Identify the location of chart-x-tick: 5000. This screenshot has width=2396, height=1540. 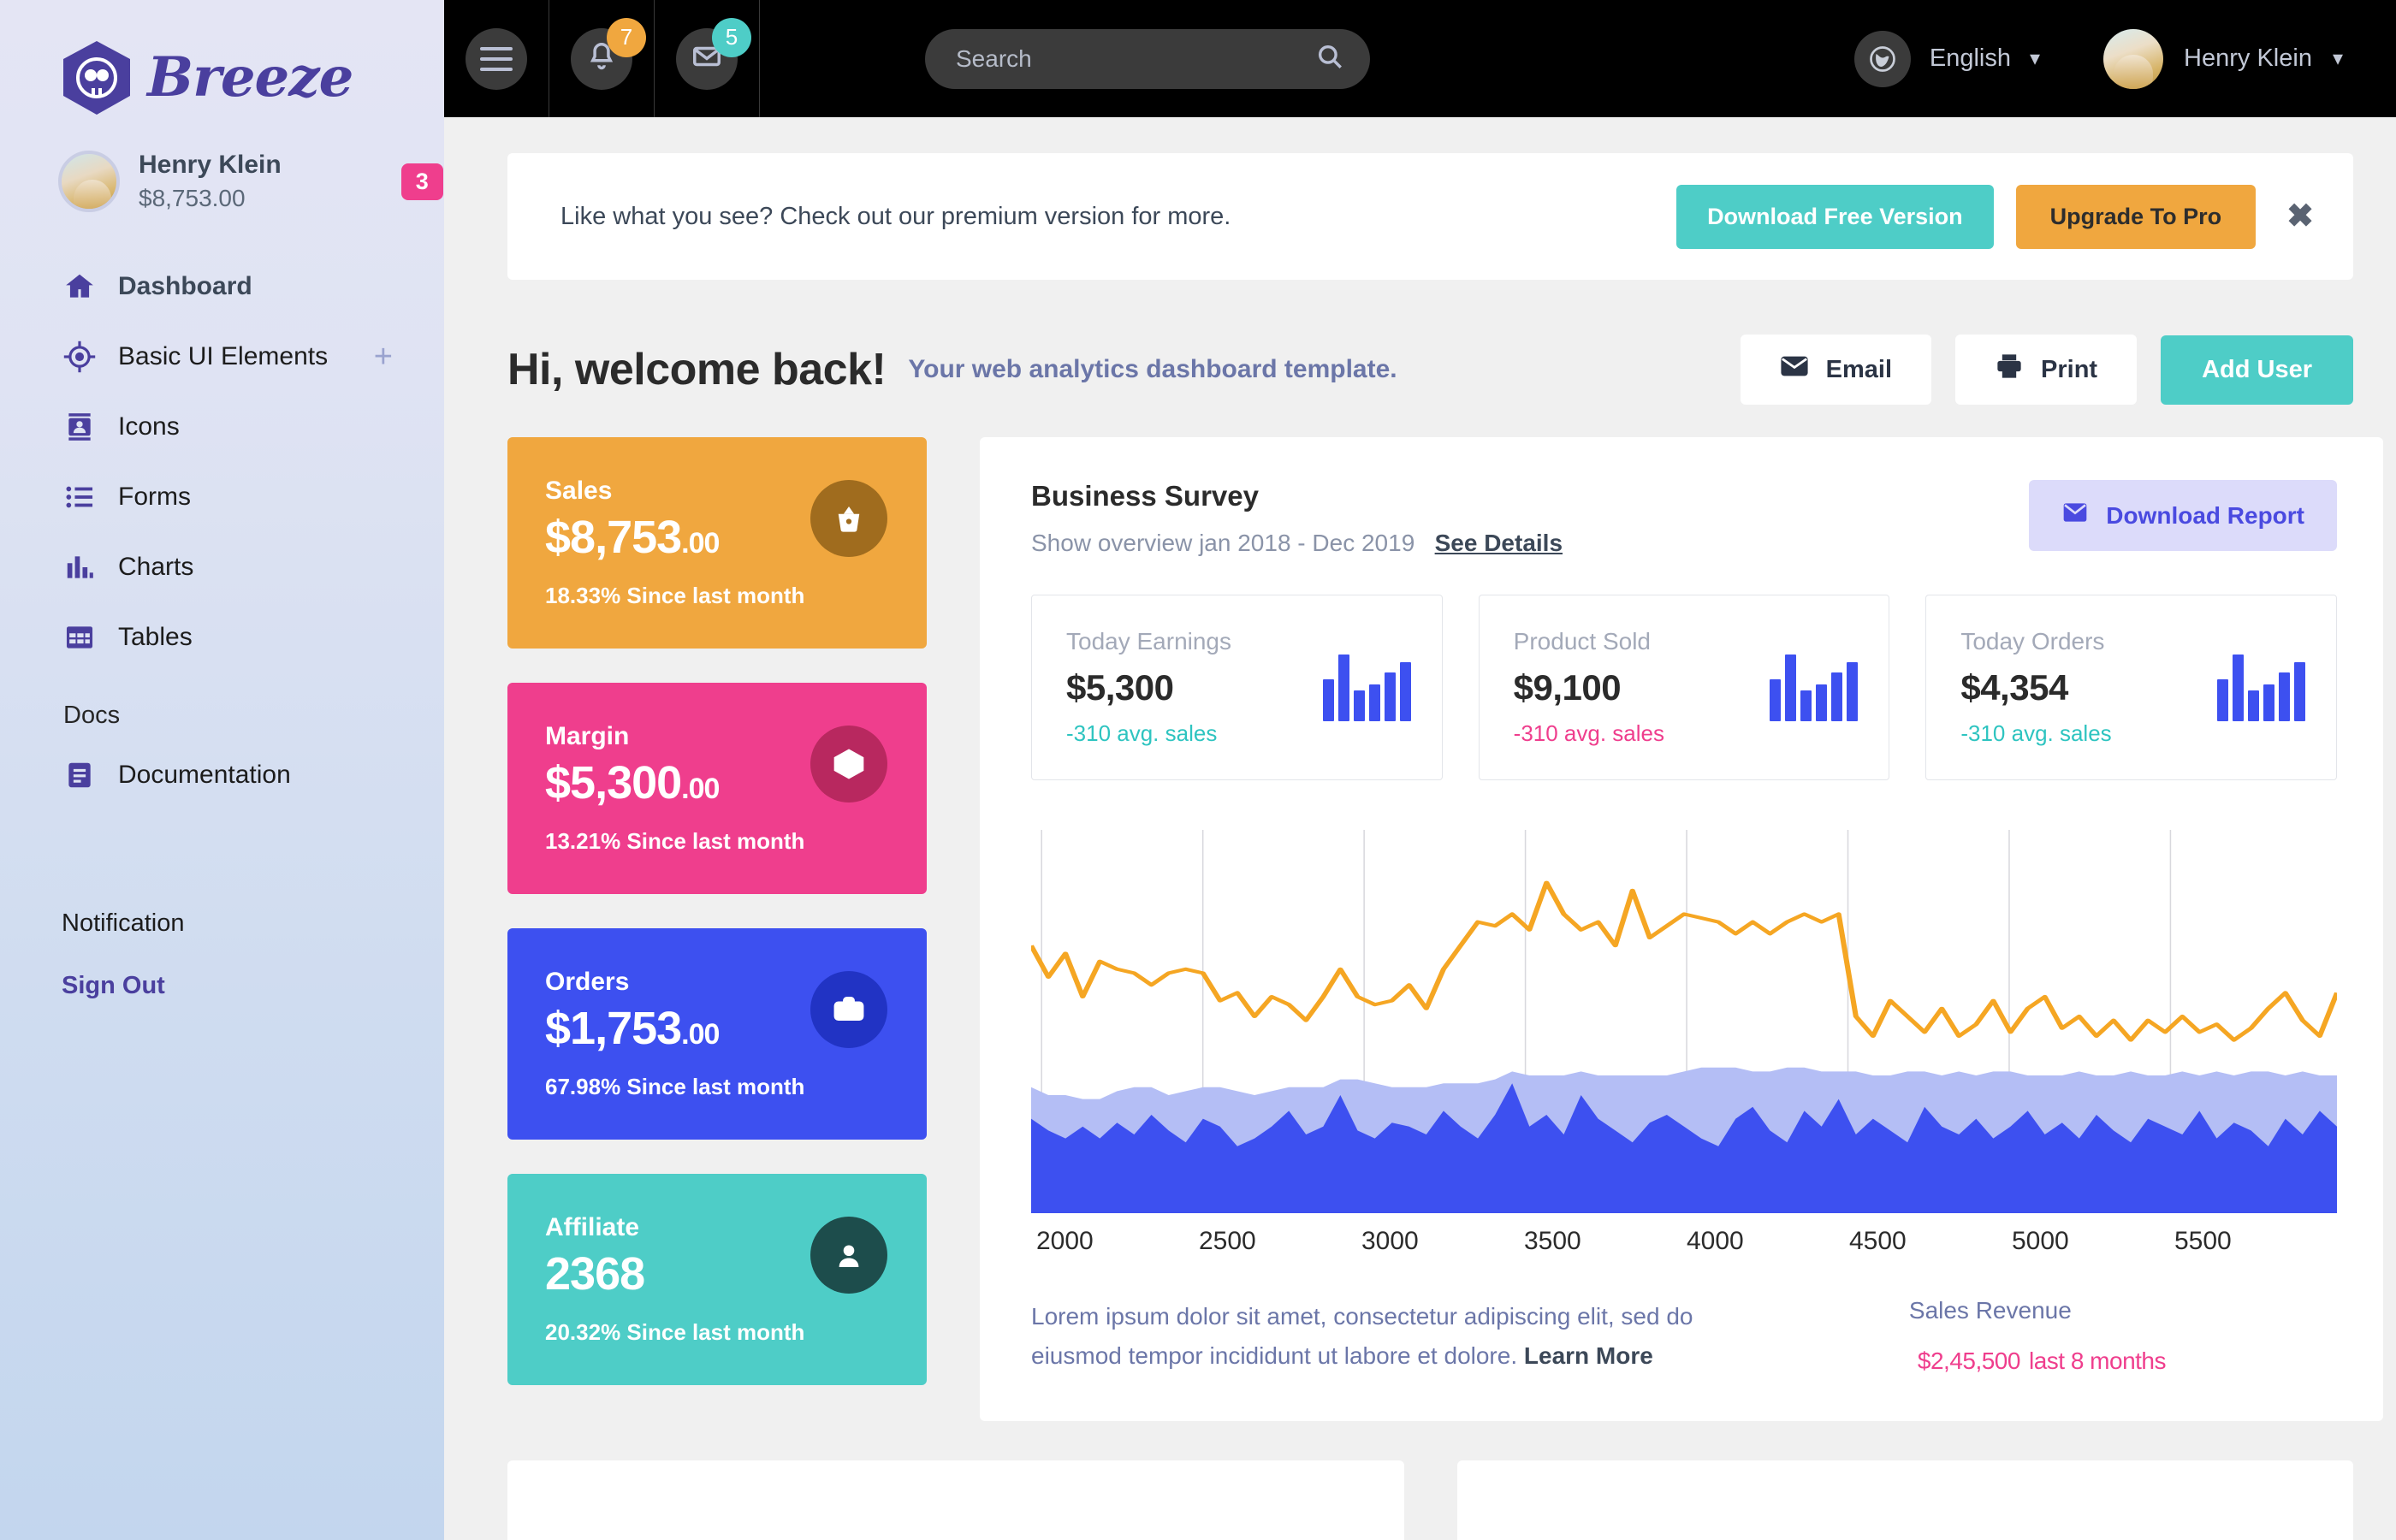
(2040, 1241).